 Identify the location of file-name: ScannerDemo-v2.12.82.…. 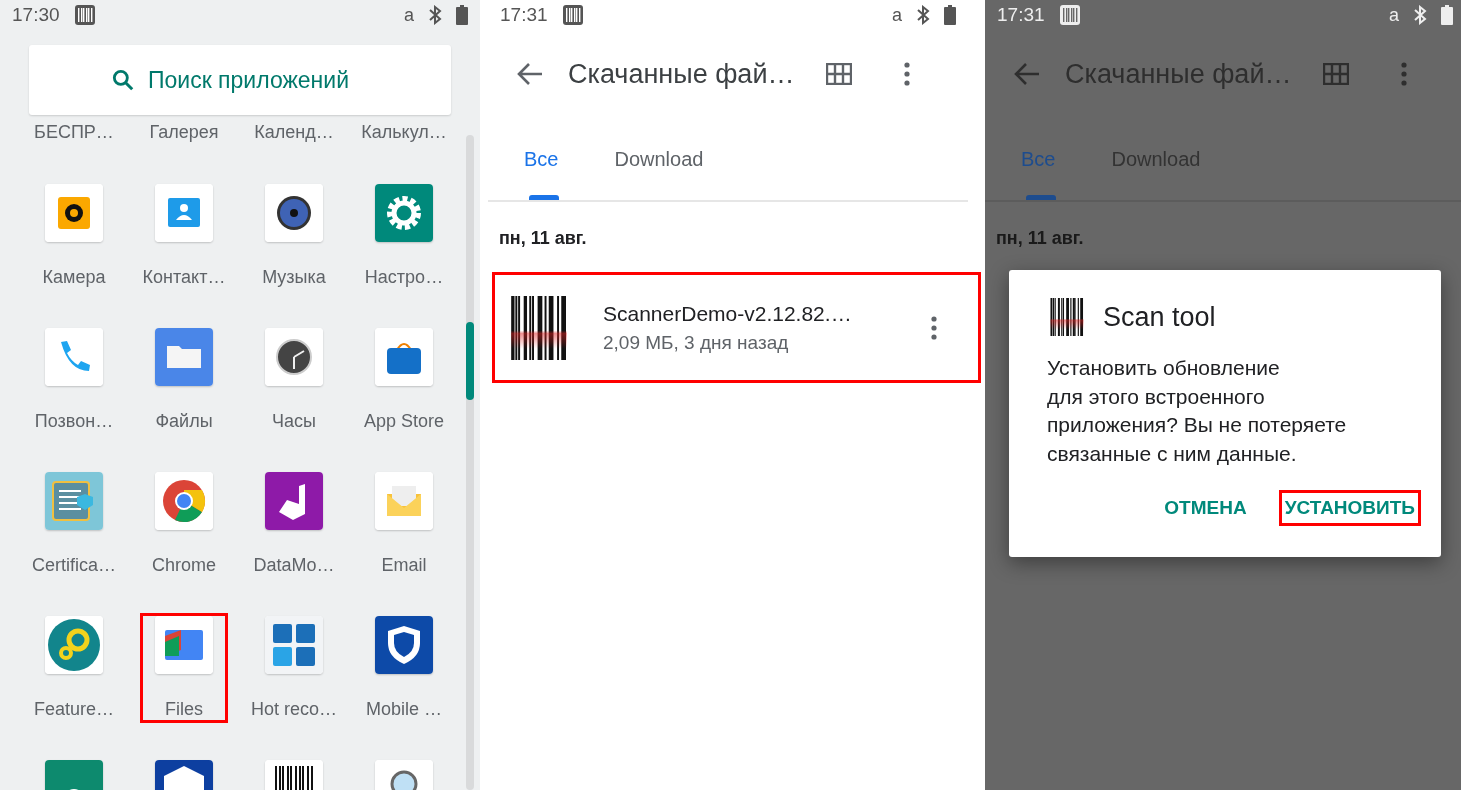
(728, 313).